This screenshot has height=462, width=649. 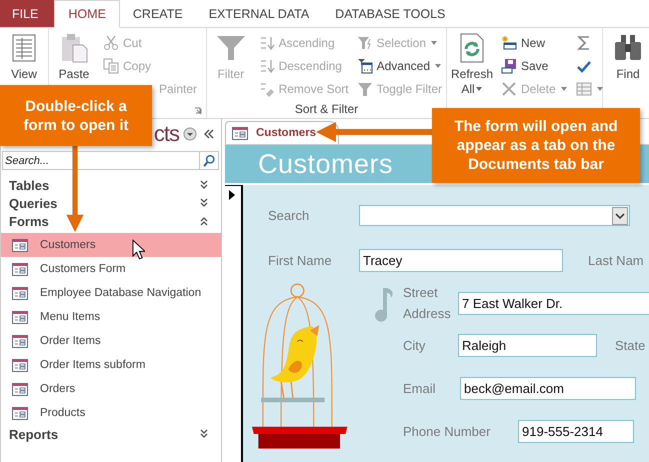 I want to click on eraser-icon, so click(x=266, y=88).